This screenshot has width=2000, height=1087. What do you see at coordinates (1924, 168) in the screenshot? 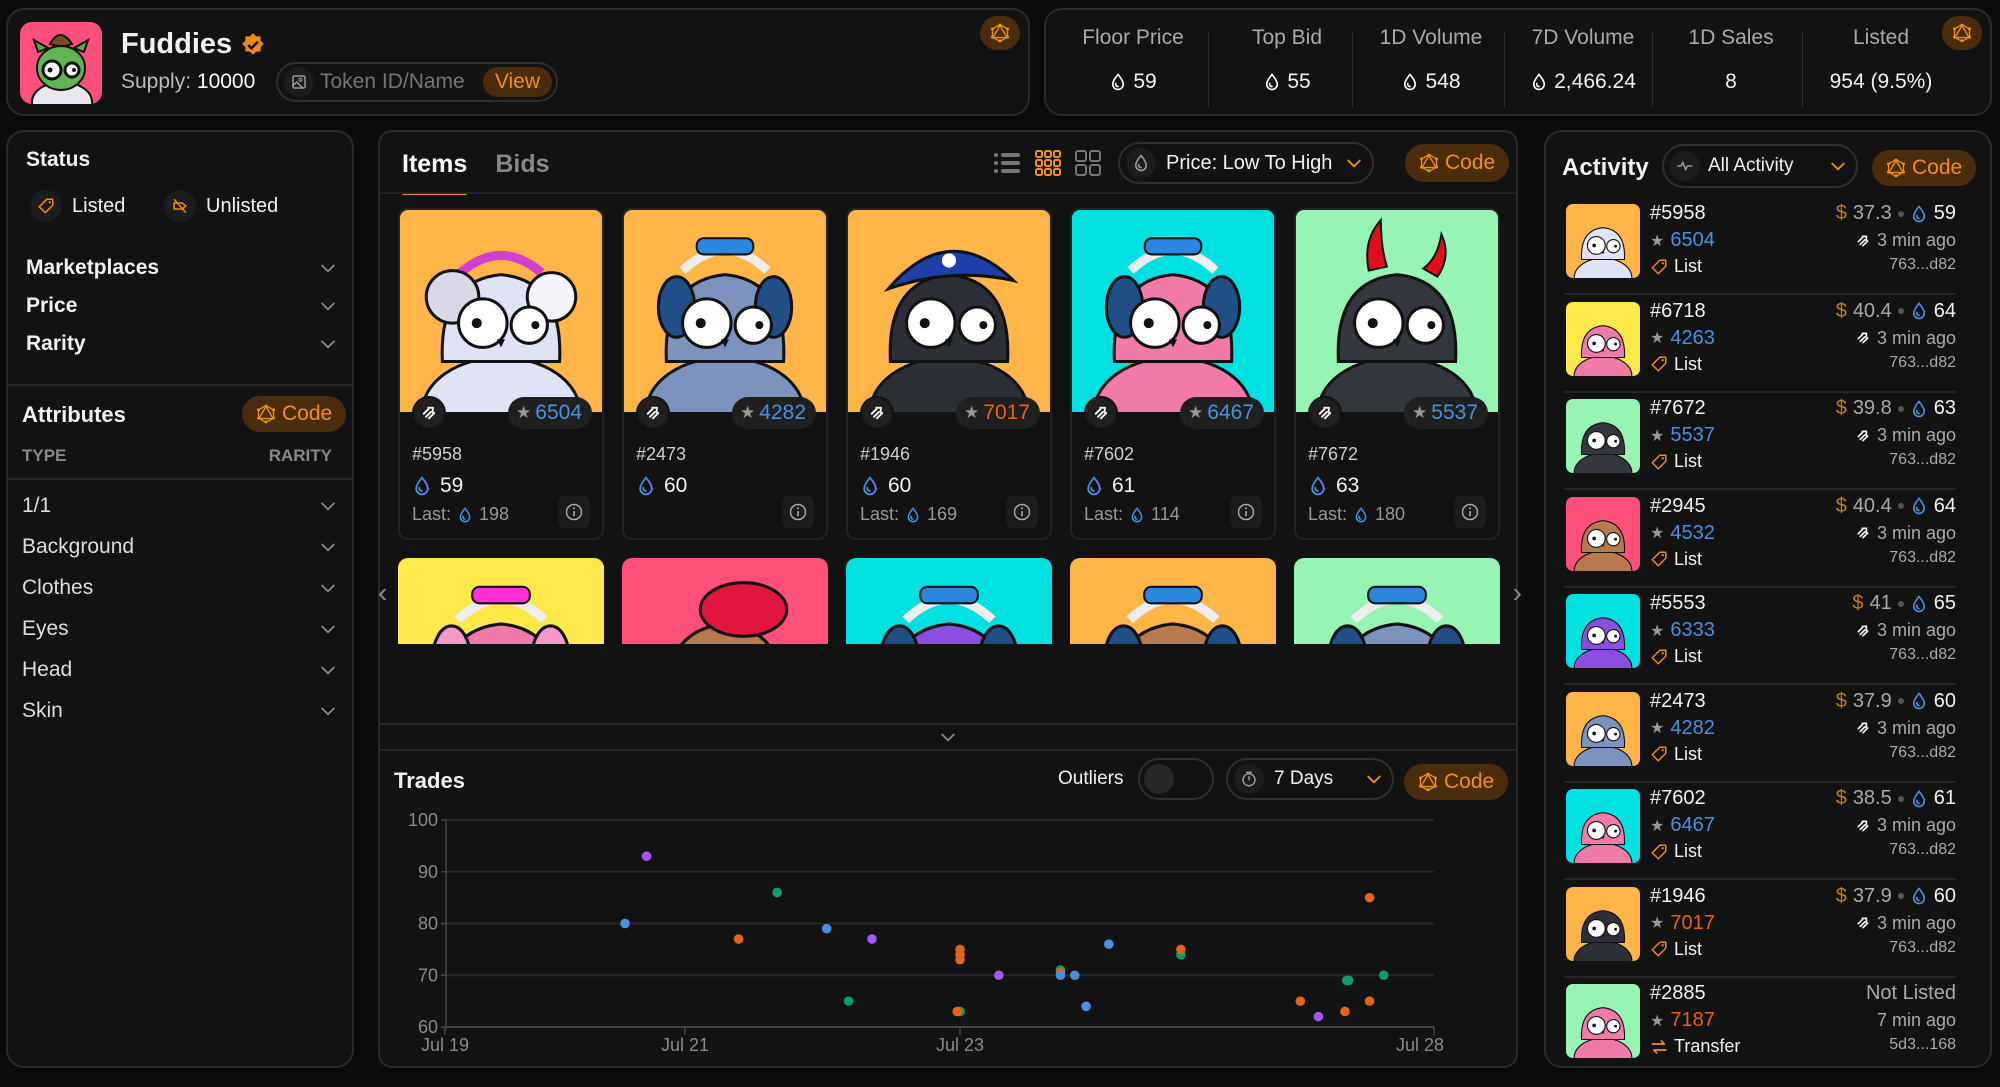
I see `activity-code-button: Code` at bounding box center [1924, 168].